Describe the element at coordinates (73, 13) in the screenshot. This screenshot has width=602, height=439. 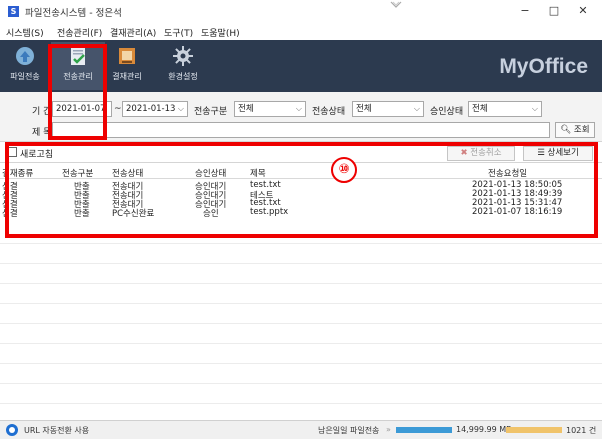
I see `window-title: 파일전송시스템 - 정은석` at that location.